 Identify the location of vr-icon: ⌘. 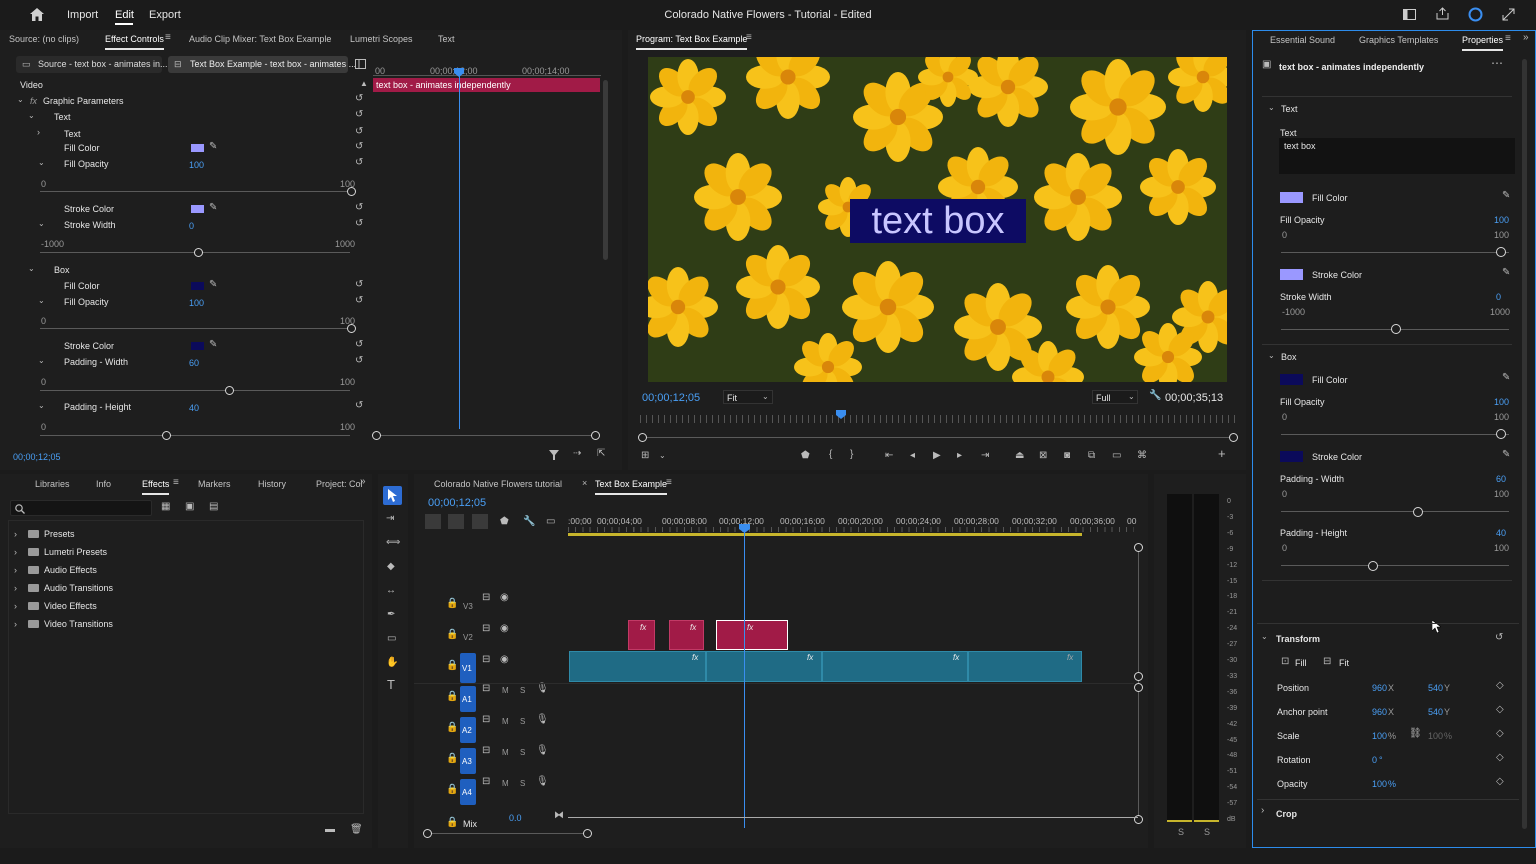
(1142, 456).